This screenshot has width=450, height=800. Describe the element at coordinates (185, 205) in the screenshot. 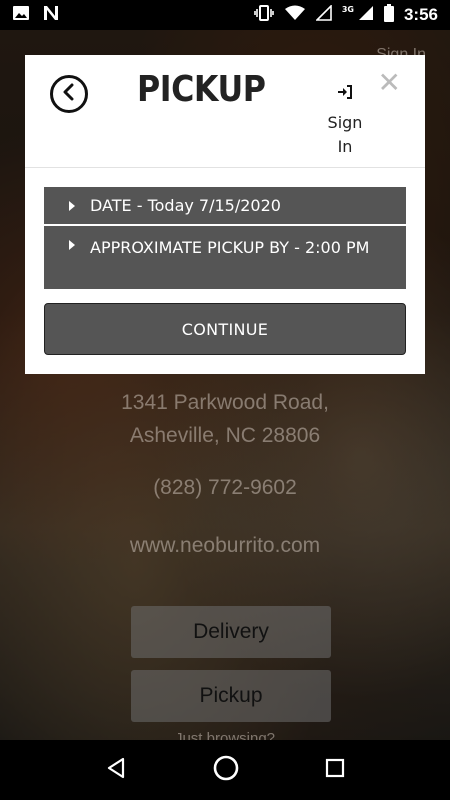

I see `date-option-label: DATE - Today 7/15/2020` at that location.